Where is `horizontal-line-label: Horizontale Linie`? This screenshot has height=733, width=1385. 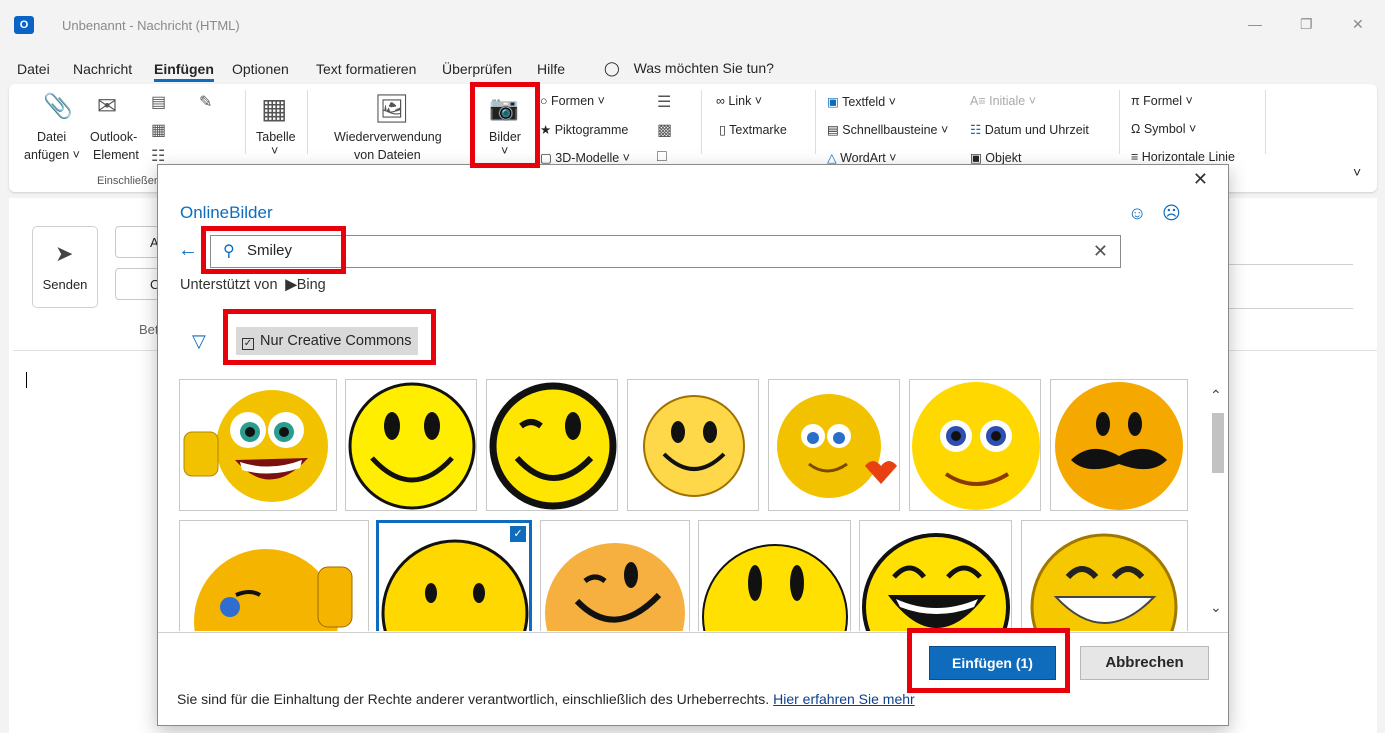
horizontal-line-label: Horizontale Linie is located at coordinates (1188, 157).